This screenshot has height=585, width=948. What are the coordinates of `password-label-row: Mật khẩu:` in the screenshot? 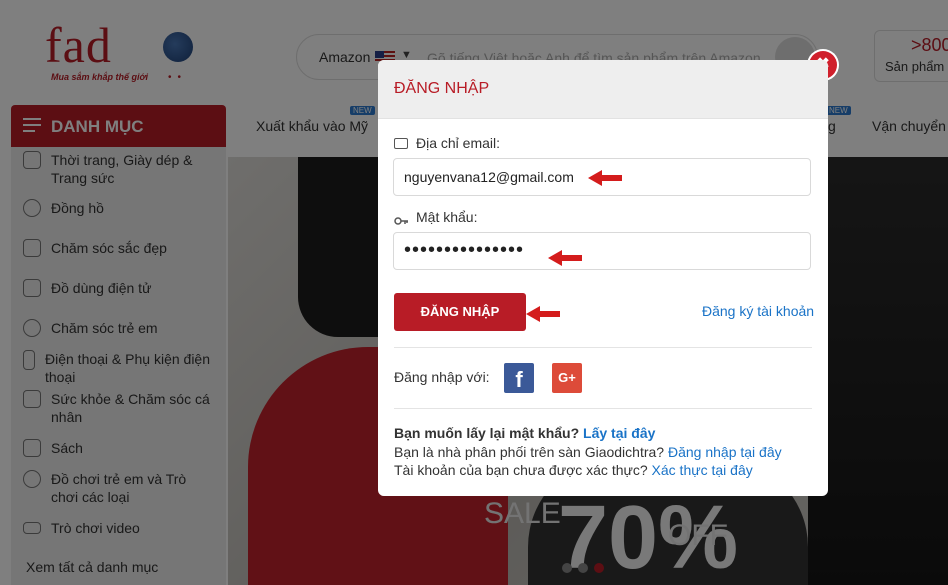 It's located at (435, 217).